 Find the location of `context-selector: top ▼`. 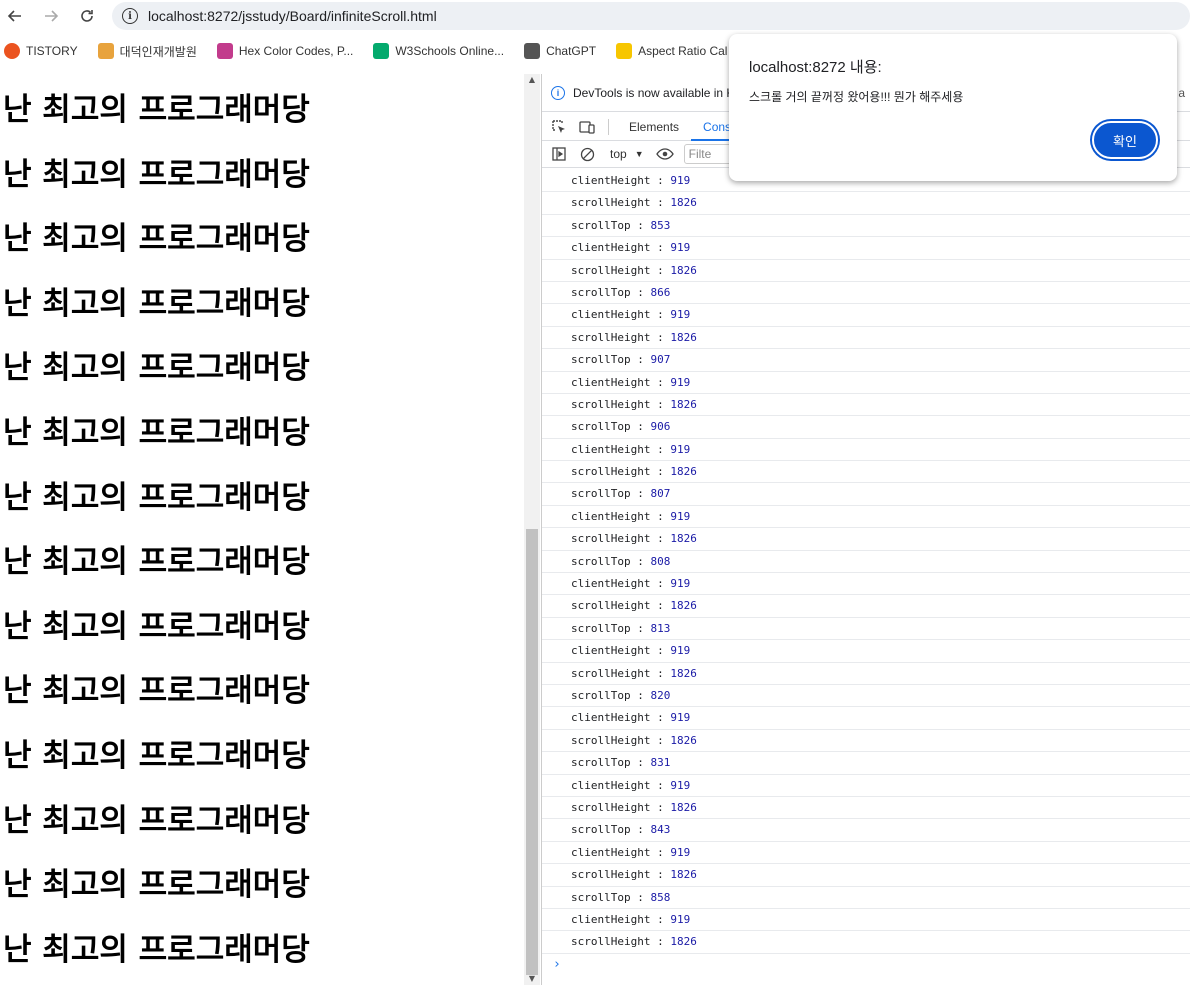

context-selector: top ▼ is located at coordinates (627, 154).